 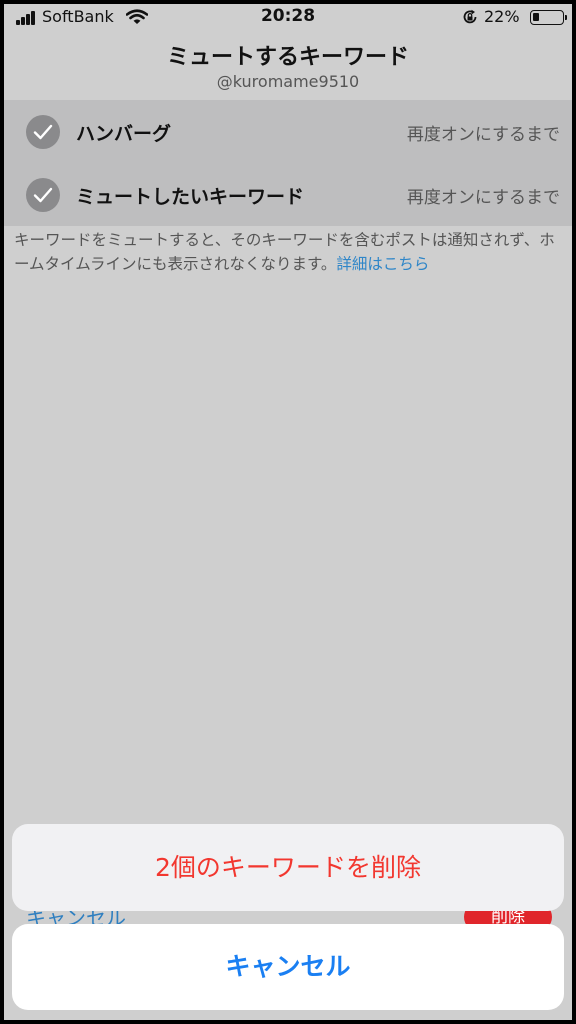 I want to click on keyword-row: ハンバーグ 再度オンにするまで, so click(x=288, y=131).